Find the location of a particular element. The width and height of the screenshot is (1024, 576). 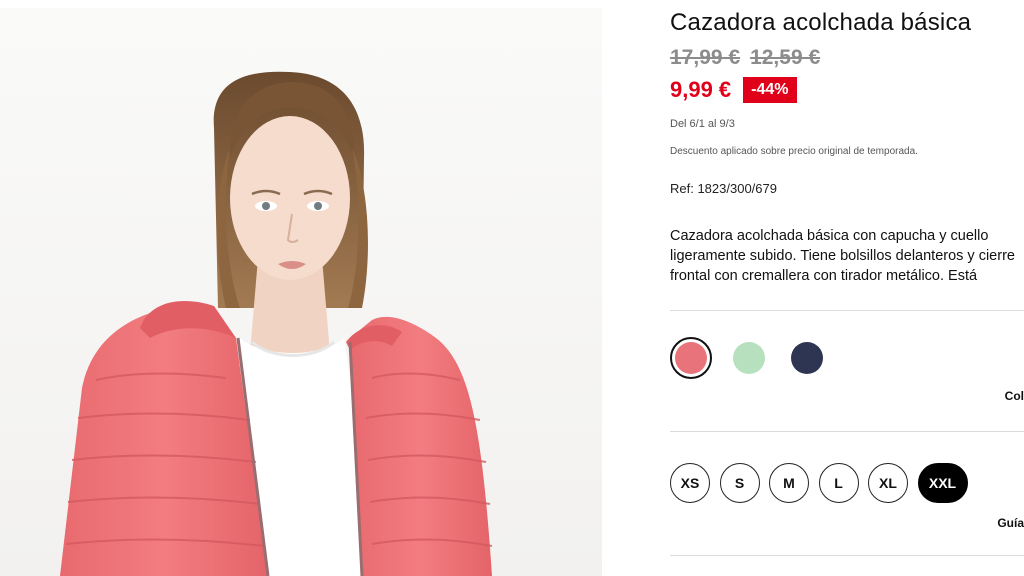

product-reference: Ref: 1823/300/679 is located at coordinates (723, 188).